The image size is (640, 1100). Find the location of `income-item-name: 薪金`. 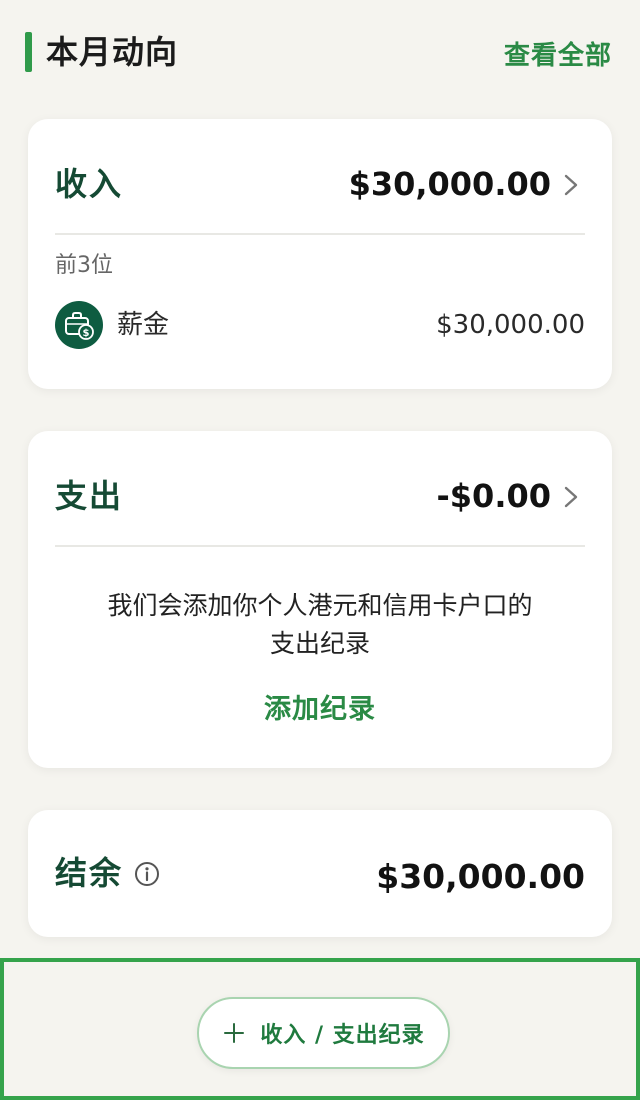

income-item-name: 薪金 is located at coordinates (143, 325).